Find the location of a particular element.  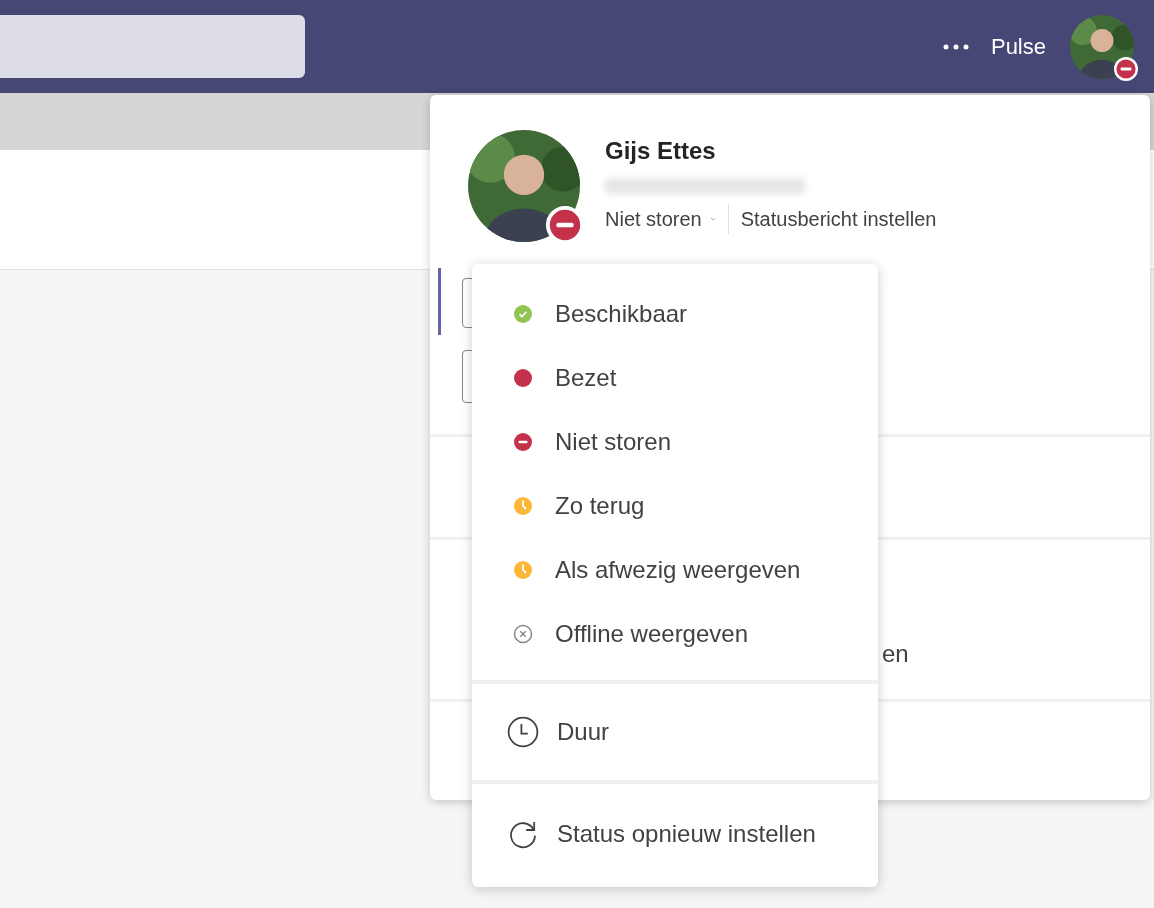

clock-icon is located at coordinates (523, 732).